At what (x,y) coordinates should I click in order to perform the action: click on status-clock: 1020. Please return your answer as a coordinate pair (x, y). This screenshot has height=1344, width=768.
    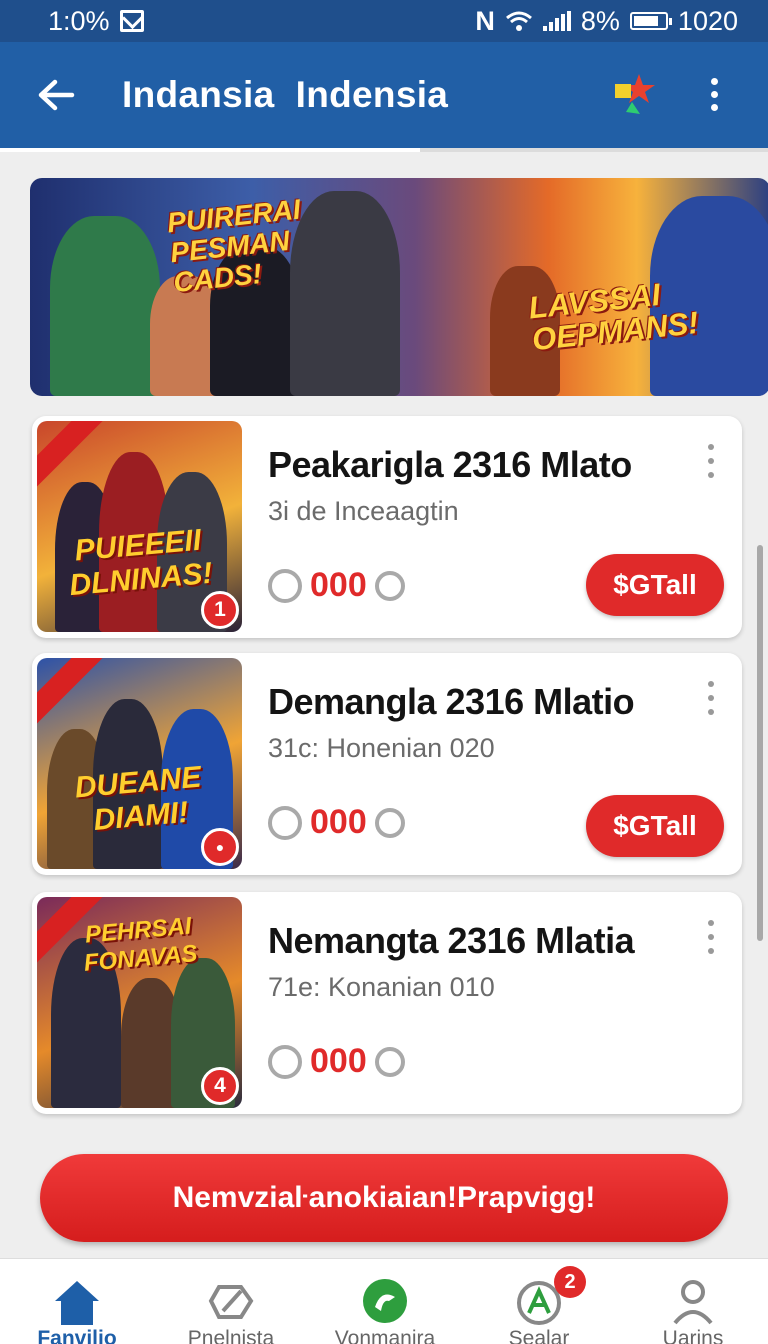
    Looking at the image, I should click on (707, 20).